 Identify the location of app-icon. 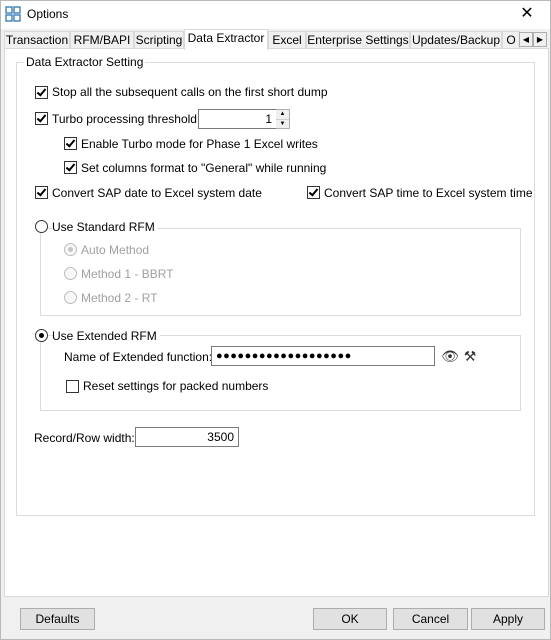
(13, 14).